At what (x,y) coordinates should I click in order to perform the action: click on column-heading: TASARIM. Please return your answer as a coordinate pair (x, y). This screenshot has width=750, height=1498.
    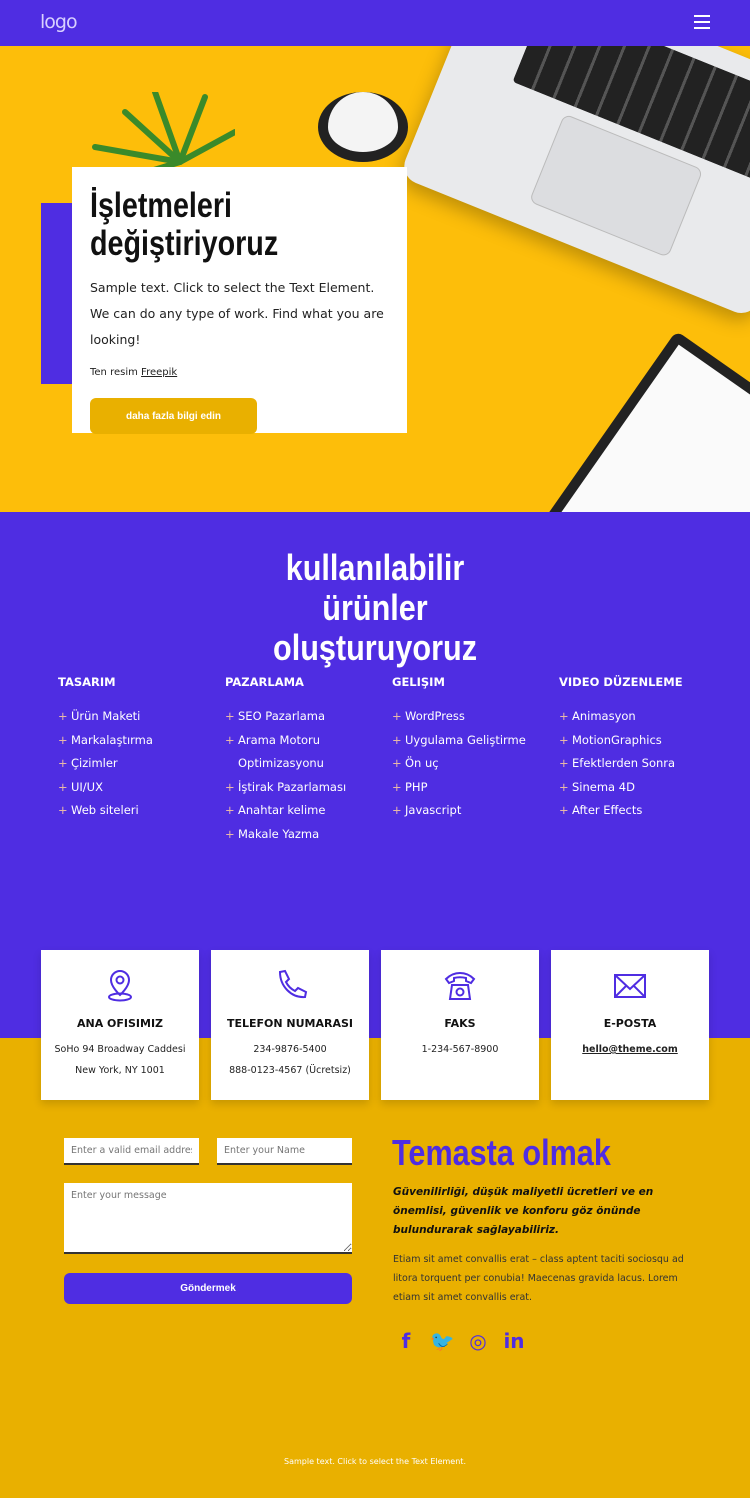
    Looking at the image, I should click on (87, 682).